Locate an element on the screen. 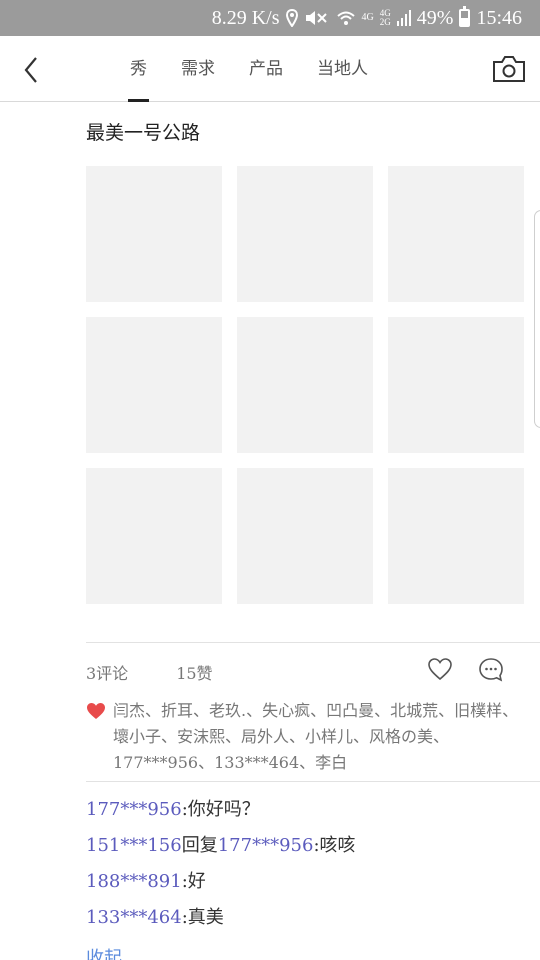 This screenshot has width=540, height=960. like-button is located at coordinates (440, 669).